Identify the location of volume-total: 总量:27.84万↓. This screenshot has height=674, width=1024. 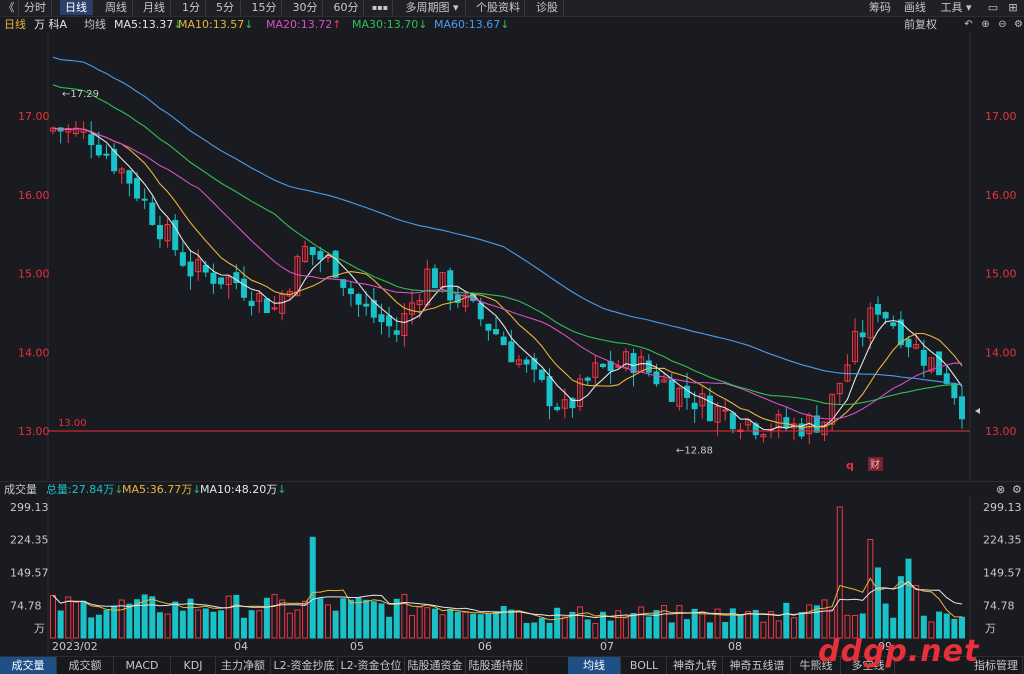
(85, 489).